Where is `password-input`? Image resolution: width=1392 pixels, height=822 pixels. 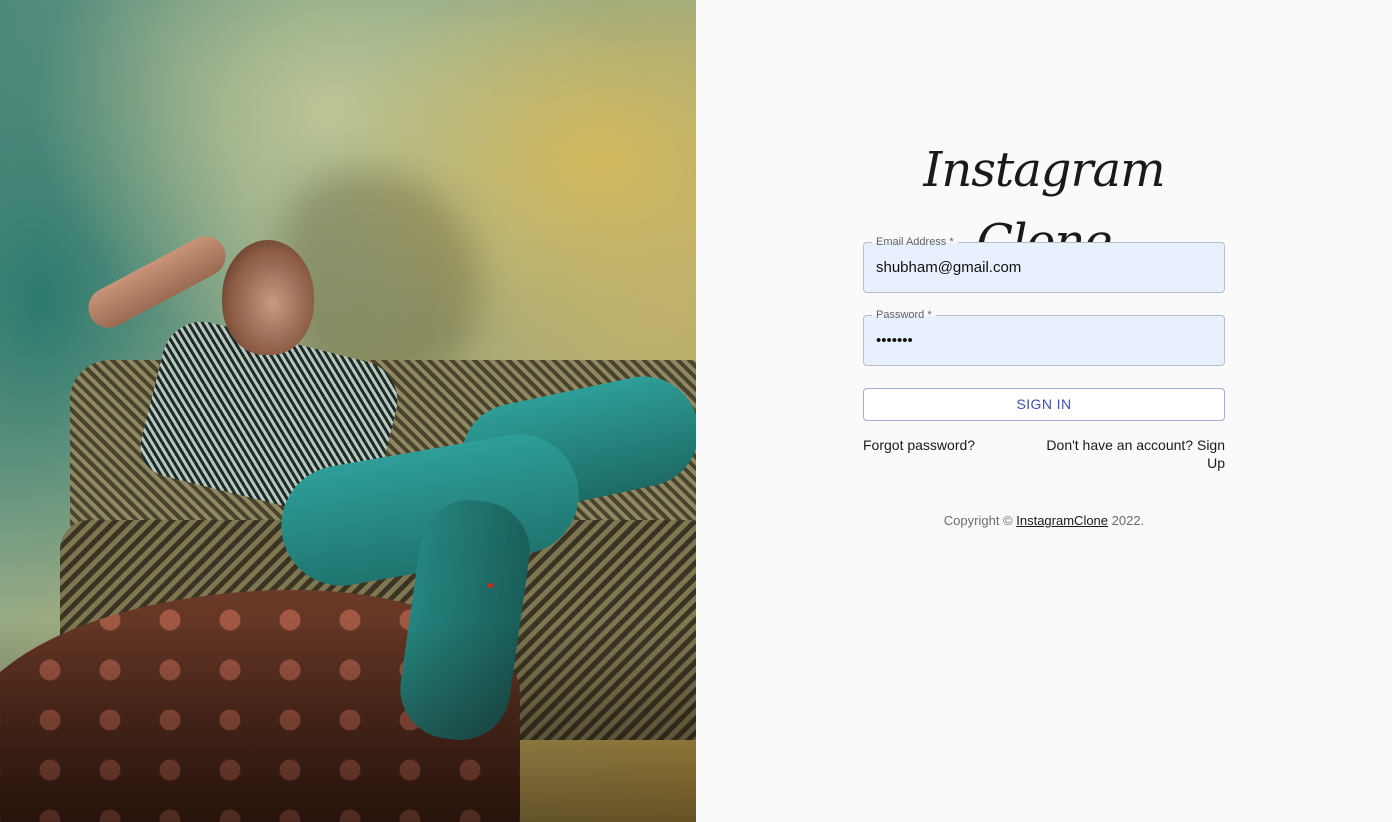 password-input is located at coordinates (1041, 340).